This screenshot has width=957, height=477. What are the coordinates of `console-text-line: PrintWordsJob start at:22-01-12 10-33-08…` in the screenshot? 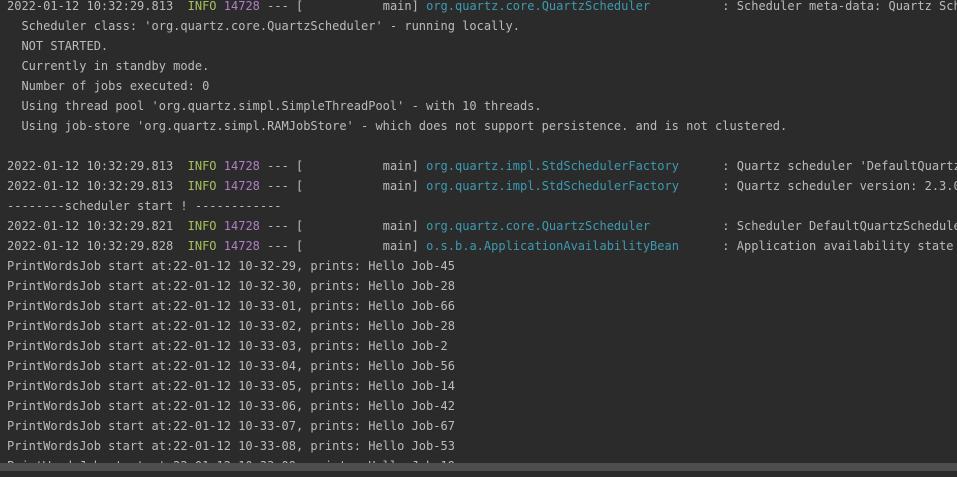 It's located at (482, 446).